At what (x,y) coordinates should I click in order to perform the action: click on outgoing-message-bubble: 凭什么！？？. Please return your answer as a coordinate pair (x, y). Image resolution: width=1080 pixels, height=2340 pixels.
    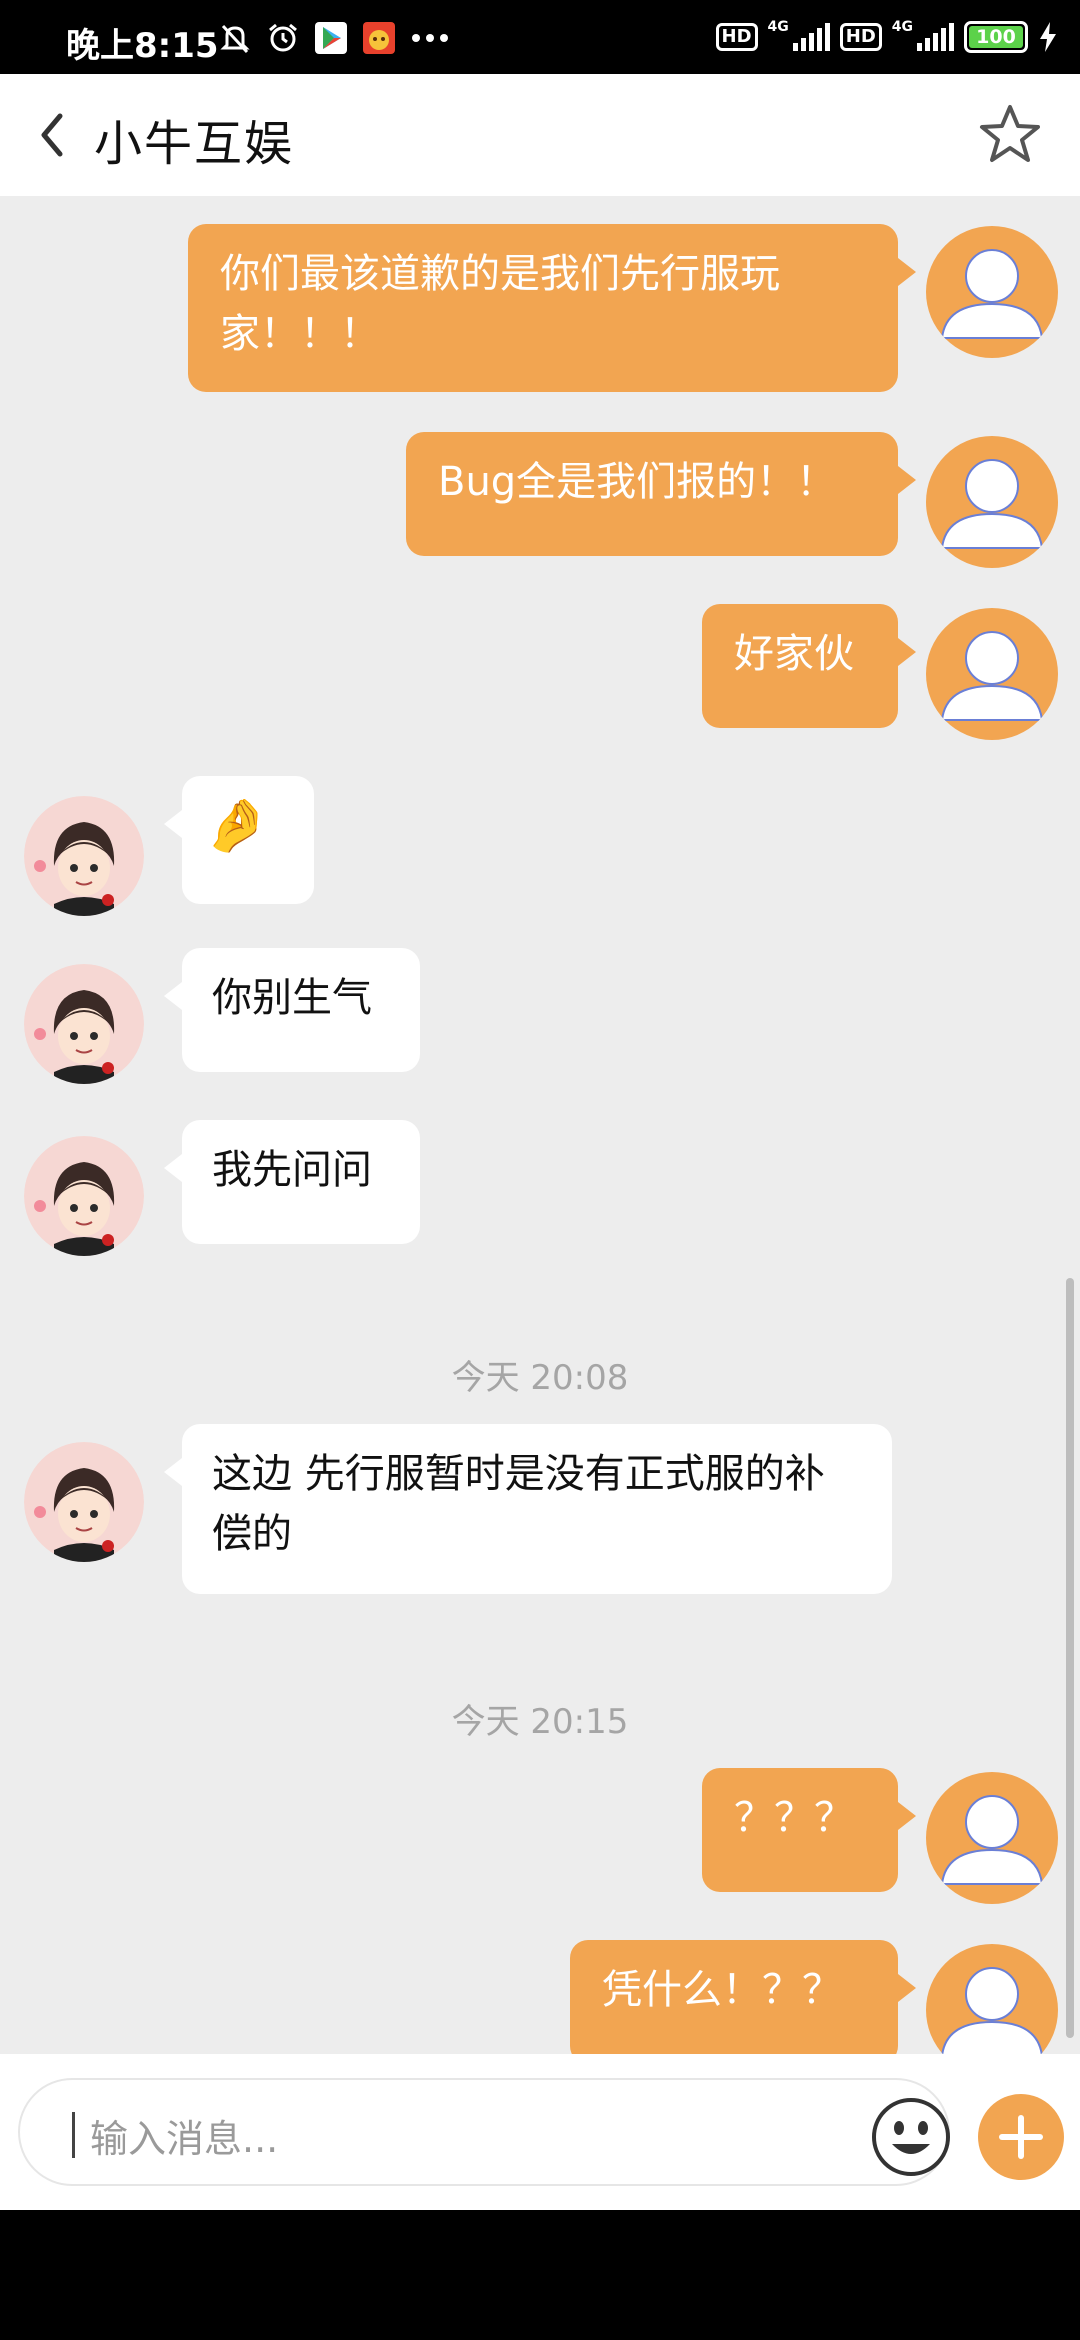
    Looking at the image, I should click on (743, 1997).